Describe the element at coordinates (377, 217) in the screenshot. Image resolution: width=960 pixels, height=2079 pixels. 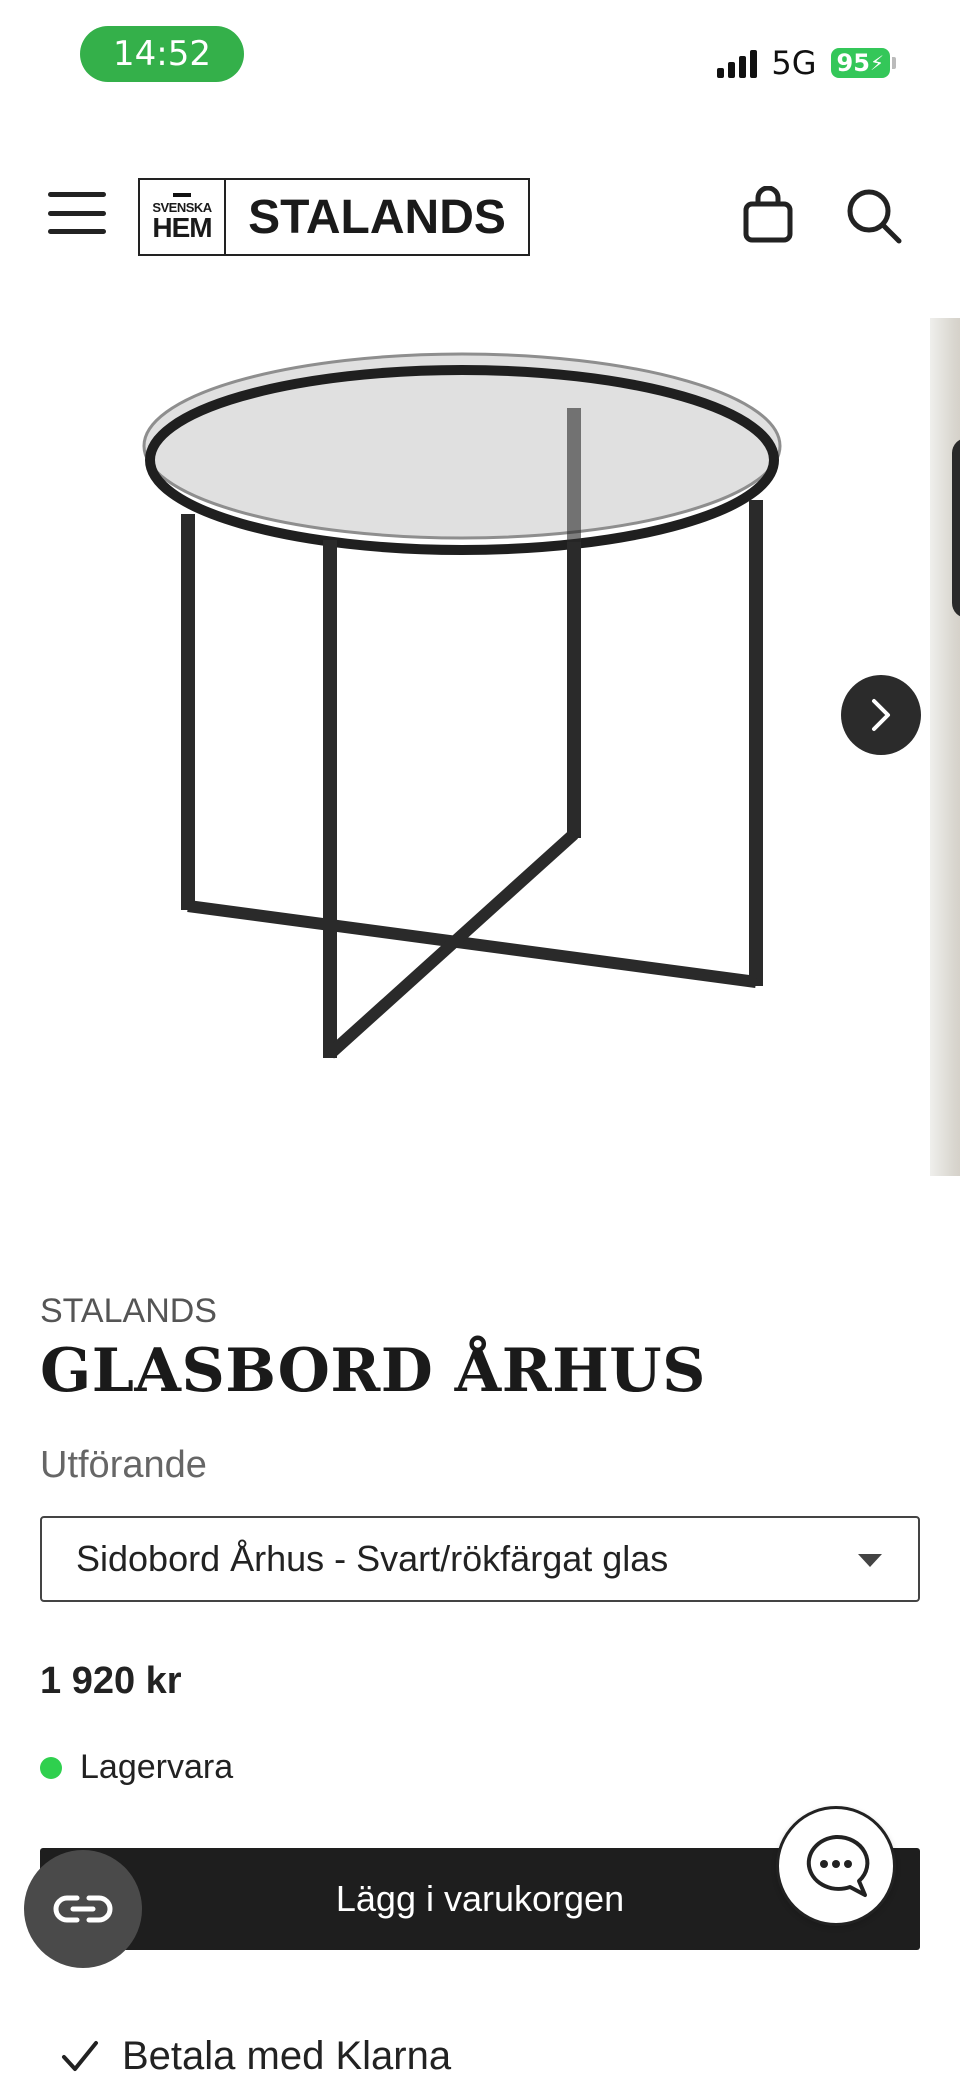
I see `logo-main-text: STALANDS` at that location.